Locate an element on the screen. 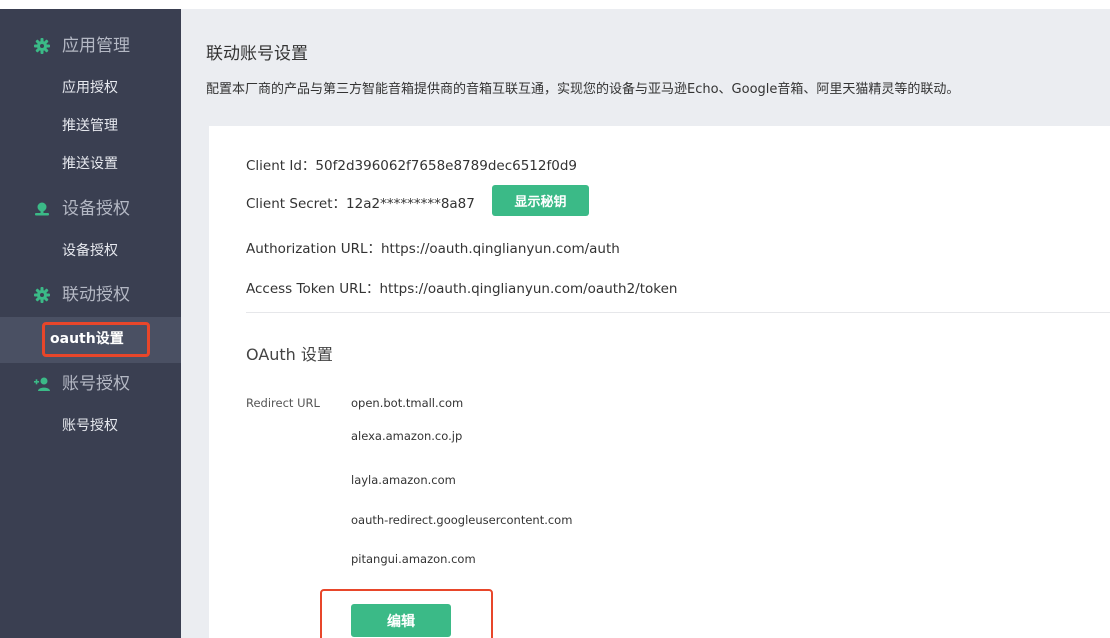  edit-button: 编辑 is located at coordinates (401, 620).